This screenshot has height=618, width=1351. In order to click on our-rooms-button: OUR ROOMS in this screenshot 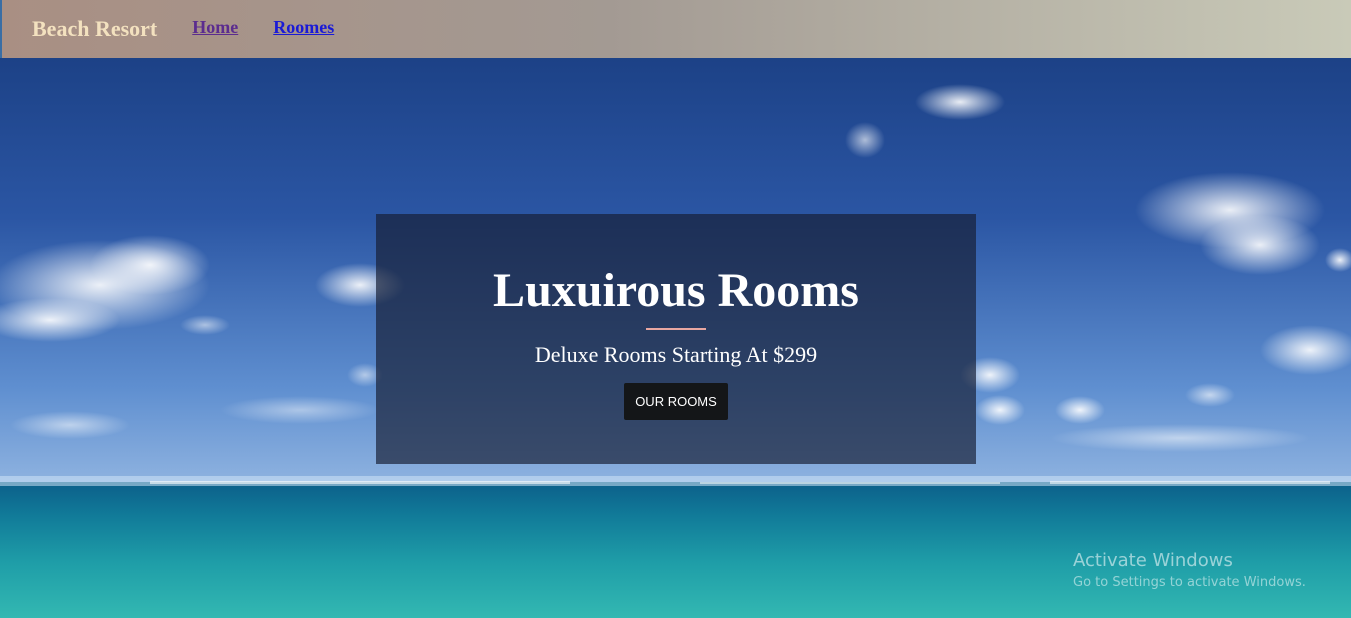, I will do `click(676, 401)`.